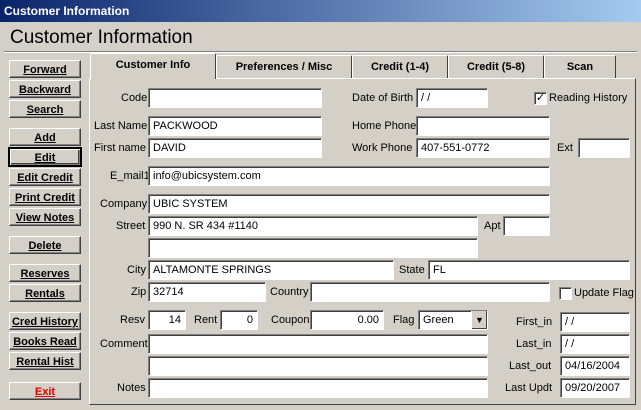 Image resolution: width=641 pixels, height=410 pixels. I want to click on city-field: ALTAMONTE SPRINGS, so click(271, 270).